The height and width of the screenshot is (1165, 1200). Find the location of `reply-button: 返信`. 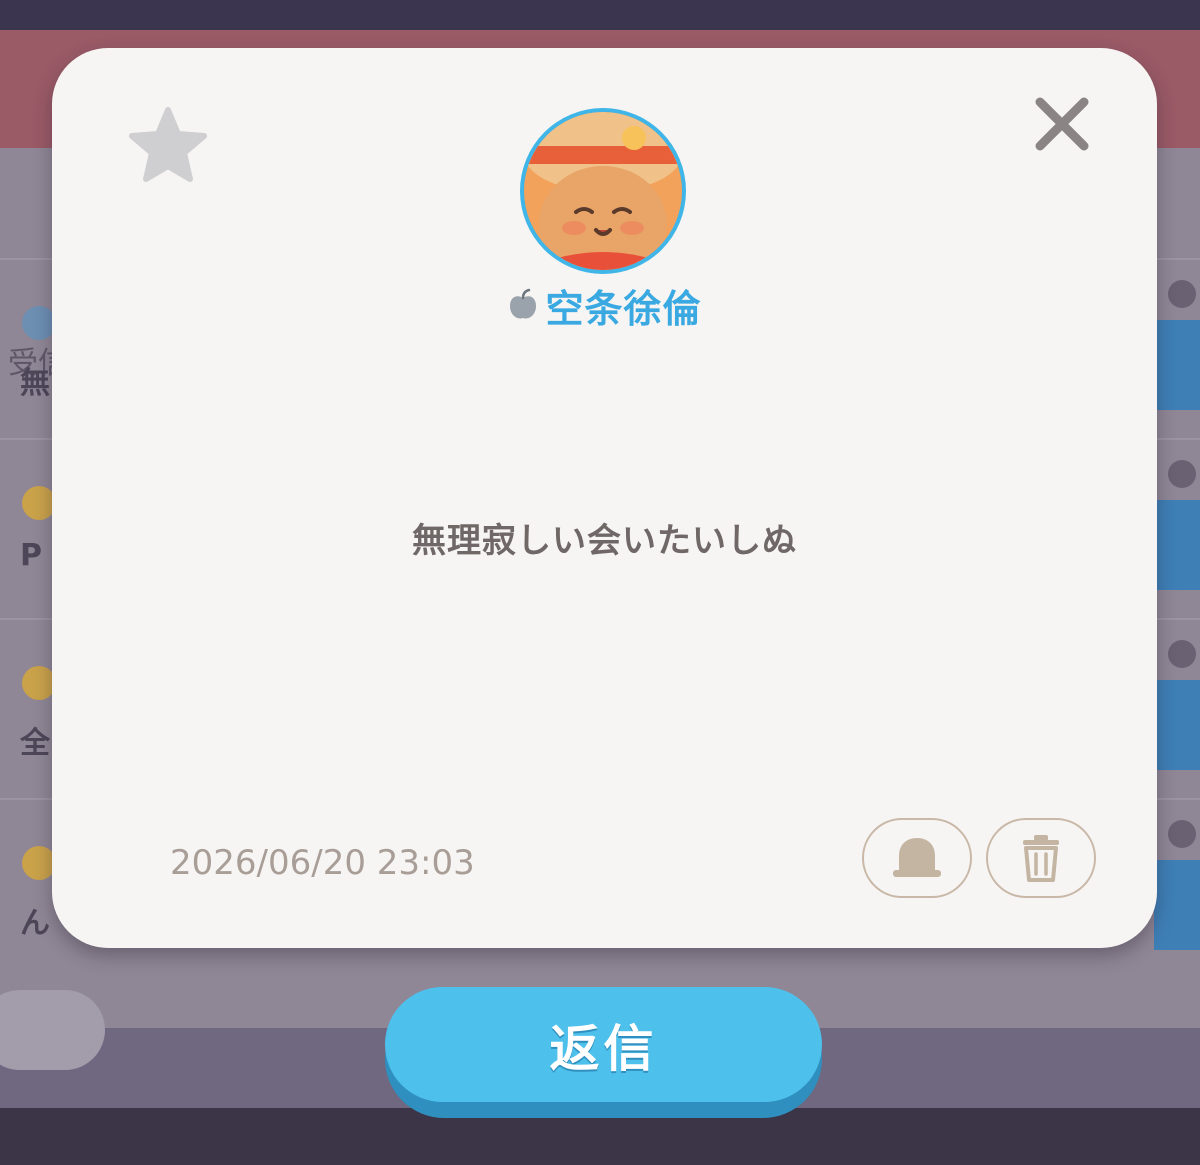

reply-button: 返信 is located at coordinates (603, 1044).